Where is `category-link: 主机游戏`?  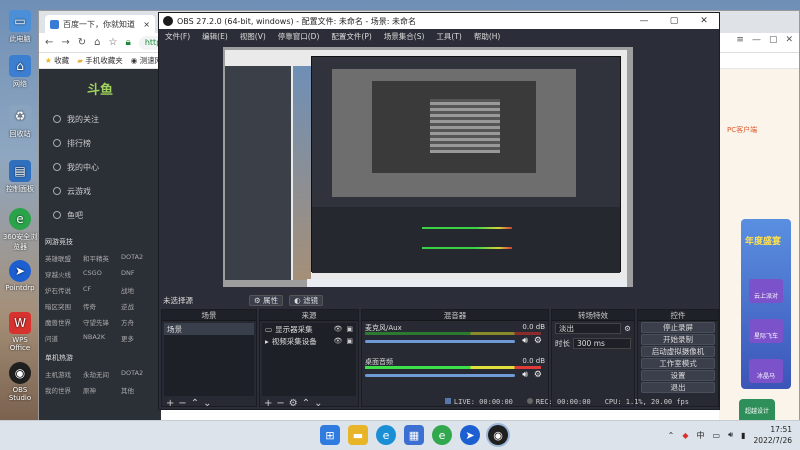 category-link: 主机游戏 is located at coordinates (62, 374).